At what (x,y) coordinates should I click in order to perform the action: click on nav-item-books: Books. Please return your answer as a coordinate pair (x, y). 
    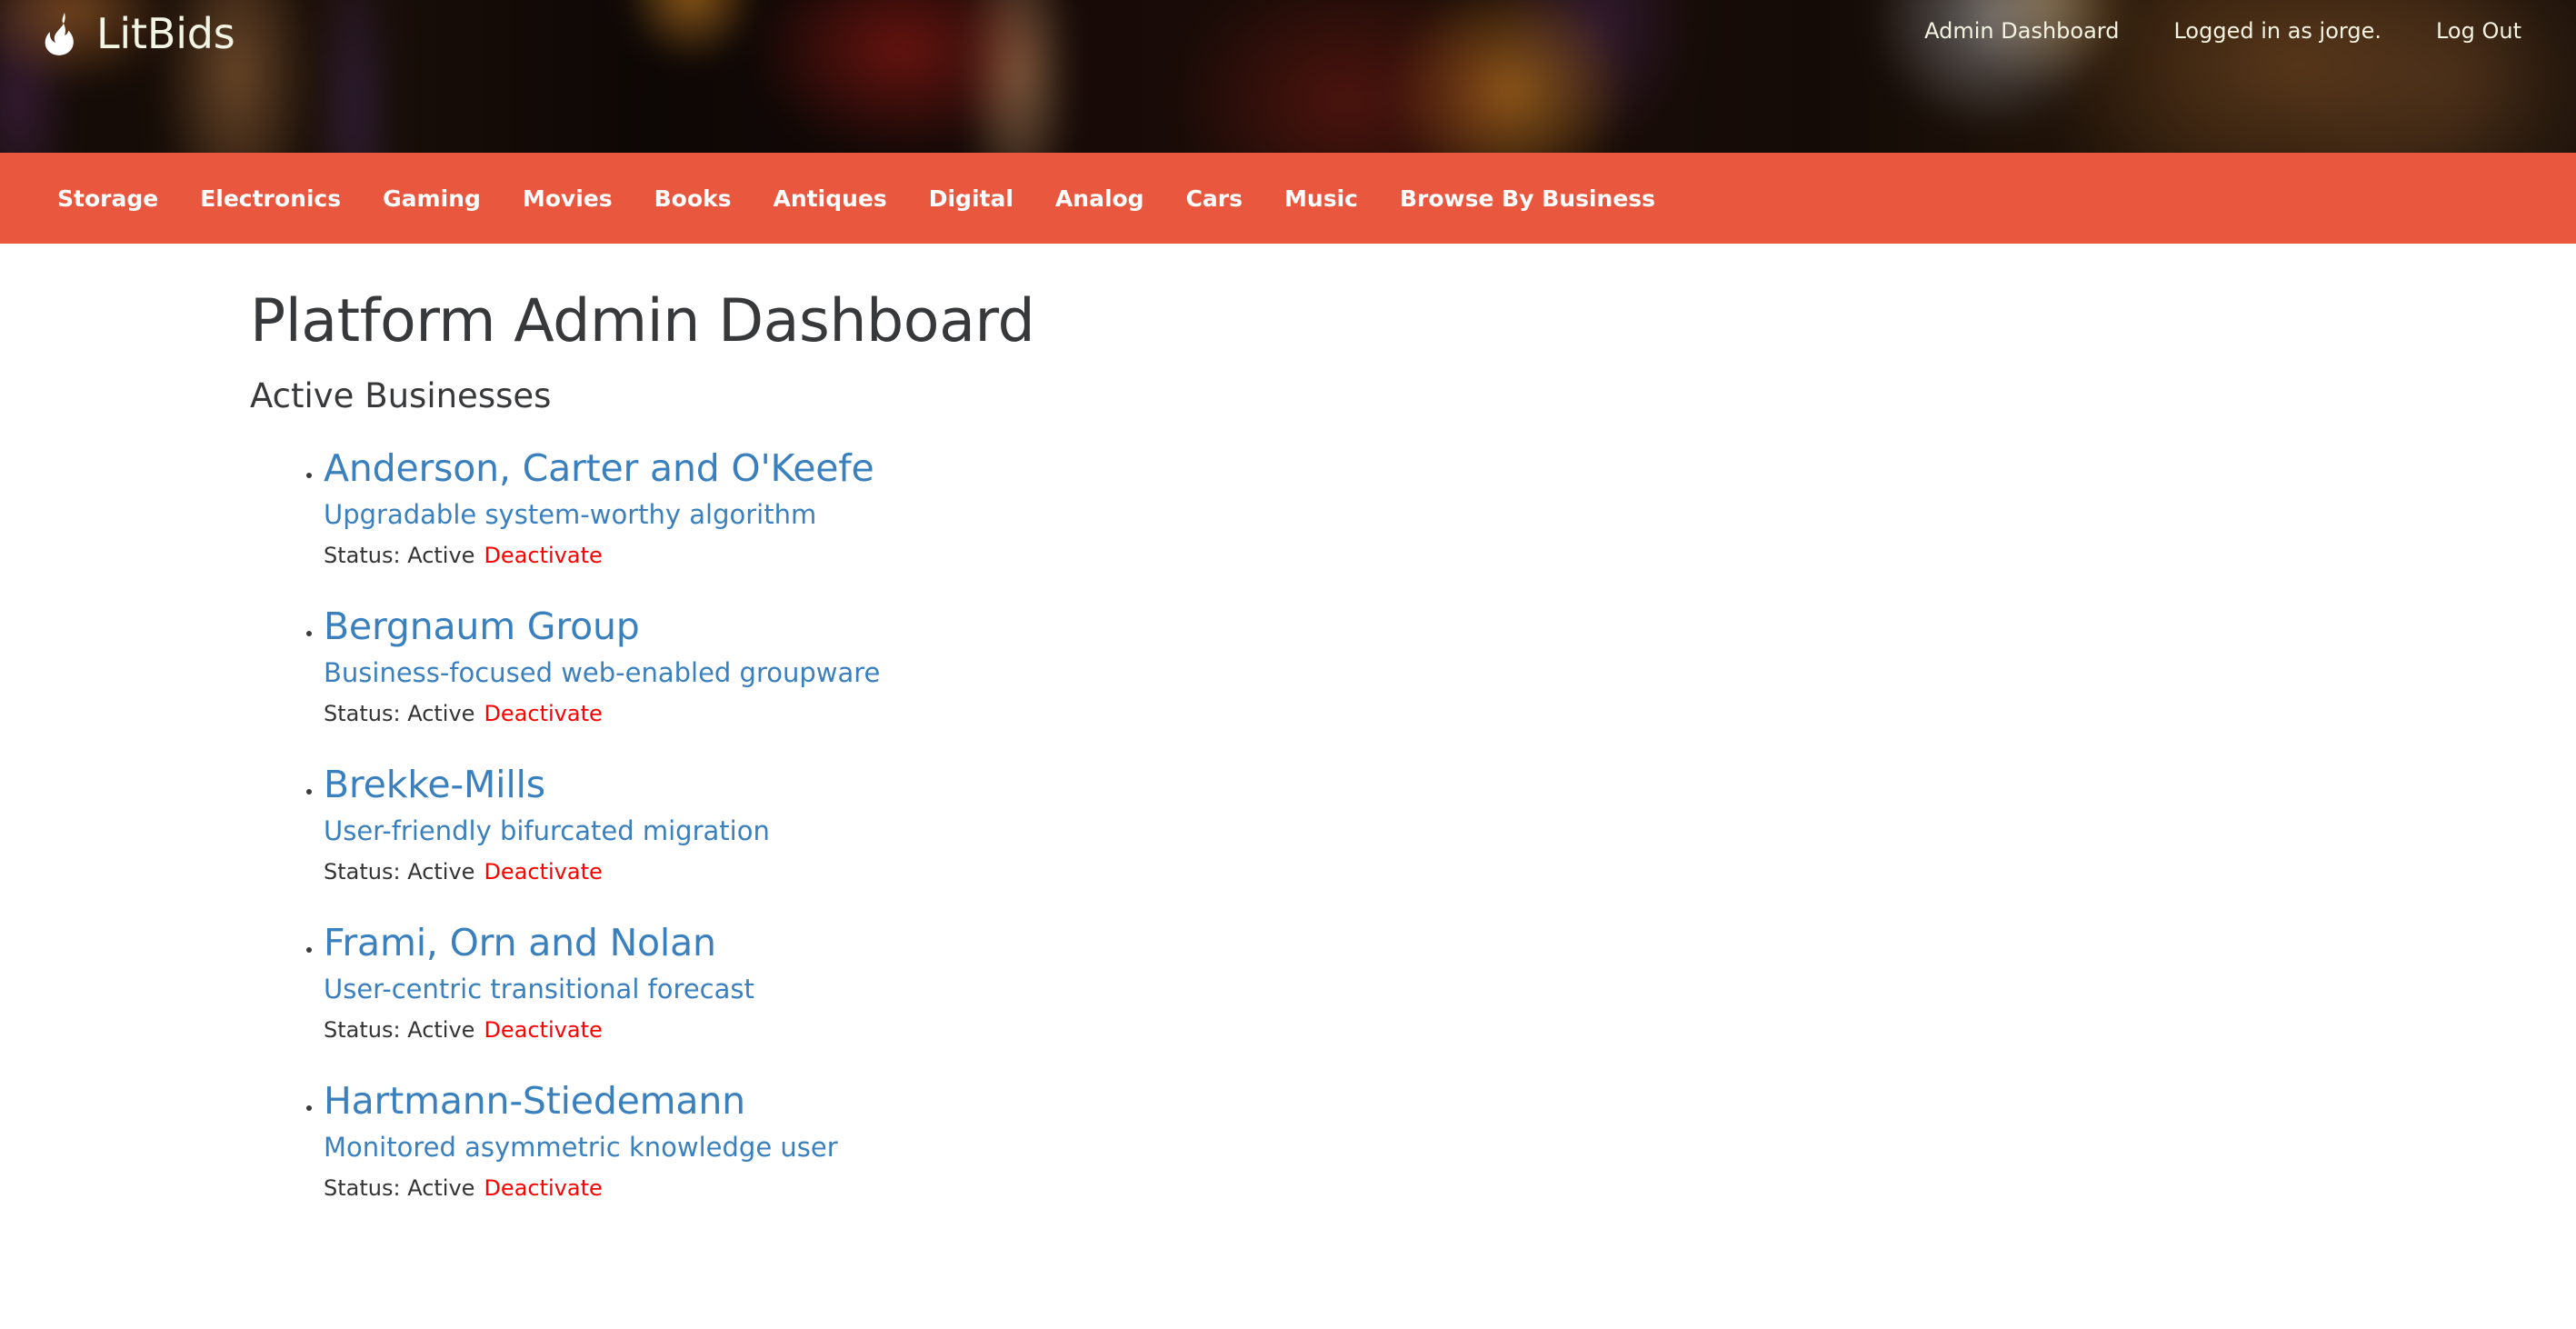
    Looking at the image, I should click on (693, 198).